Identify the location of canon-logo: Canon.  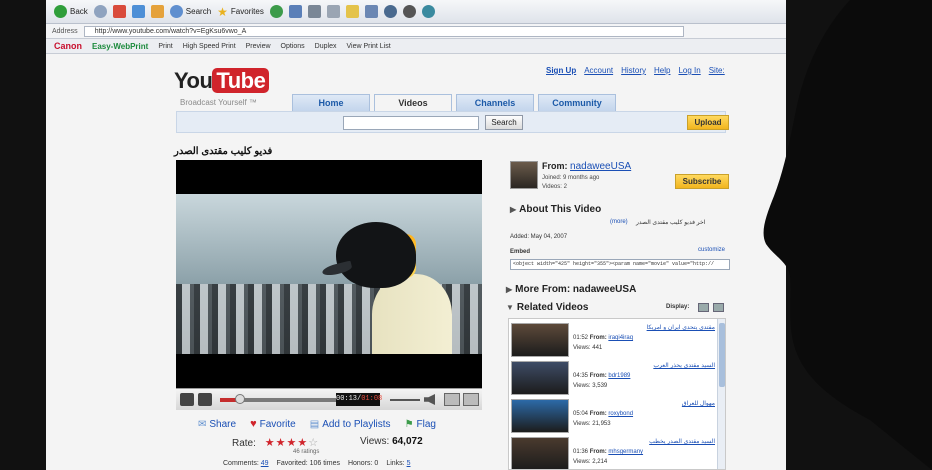
(68, 46).